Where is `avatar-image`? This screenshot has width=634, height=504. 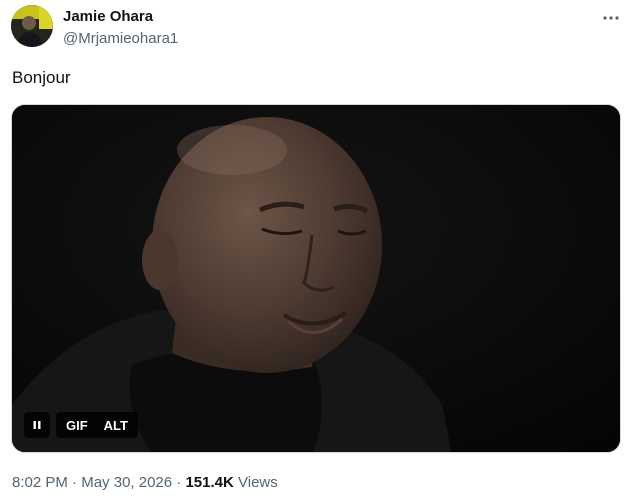 avatar-image is located at coordinates (32, 26).